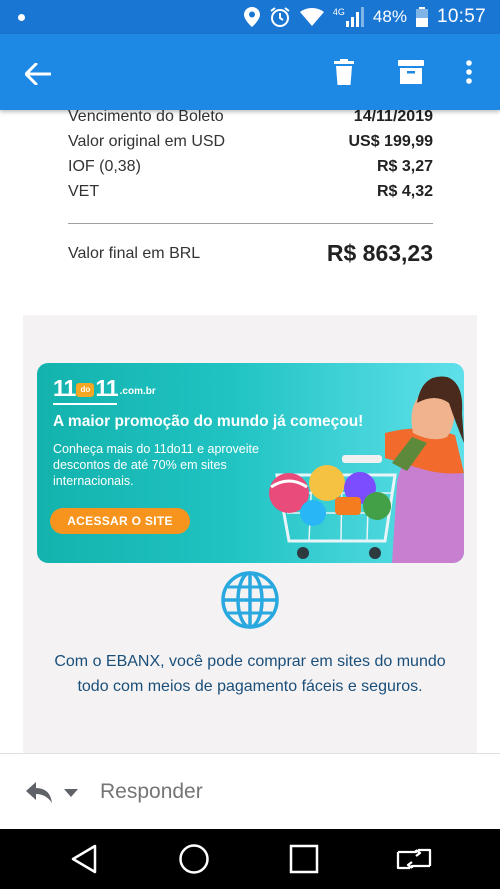  What do you see at coordinates (280, 17) in the screenshot?
I see `alarm-icon` at bounding box center [280, 17].